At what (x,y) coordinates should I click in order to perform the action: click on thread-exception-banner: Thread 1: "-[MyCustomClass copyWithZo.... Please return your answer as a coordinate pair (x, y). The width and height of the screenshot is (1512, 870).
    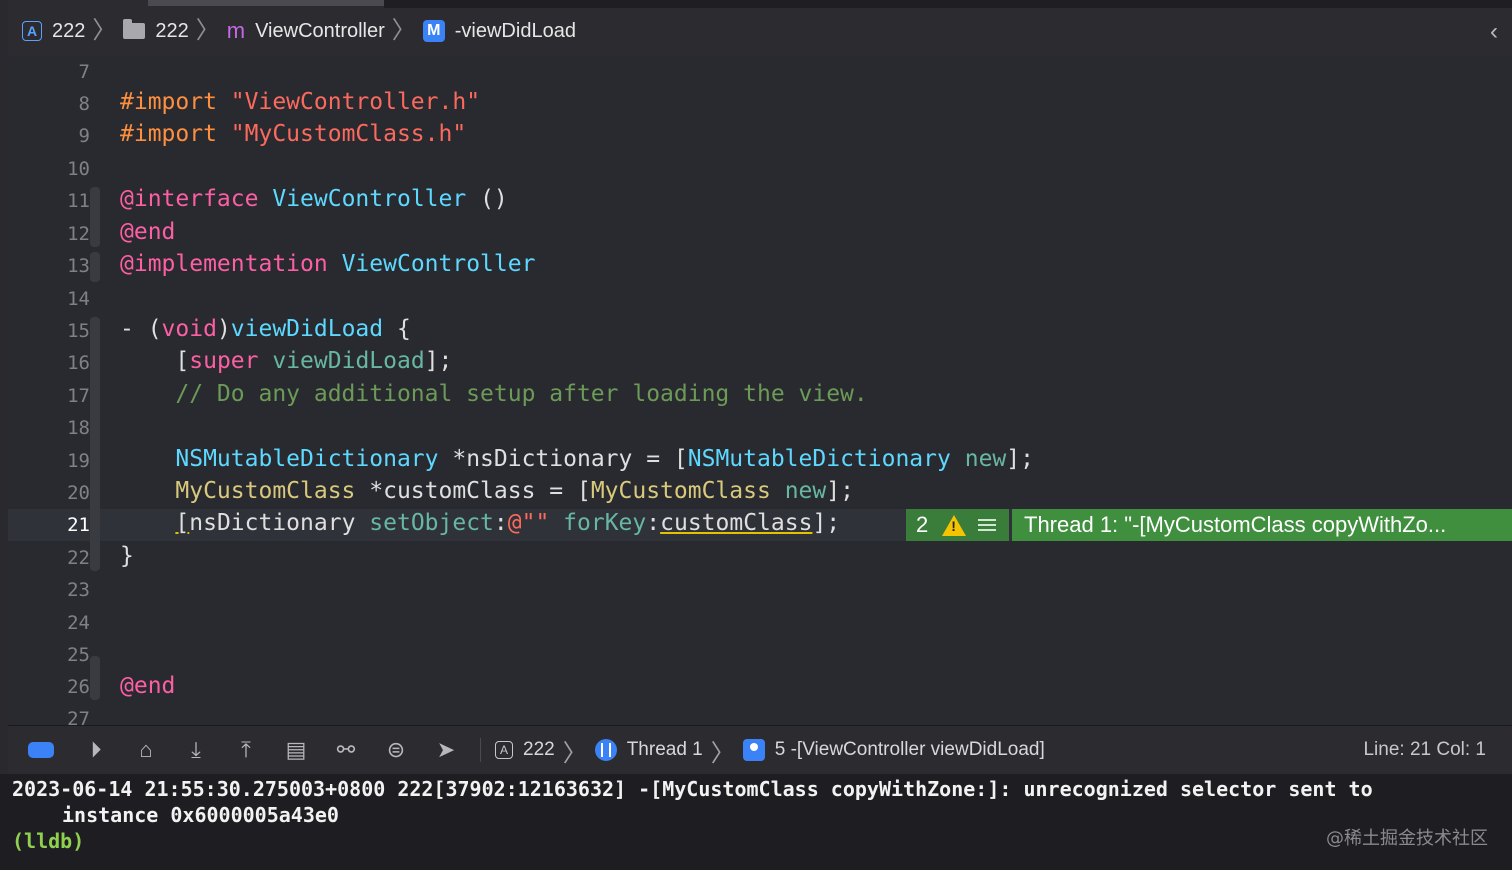
    Looking at the image, I should click on (1262, 525).